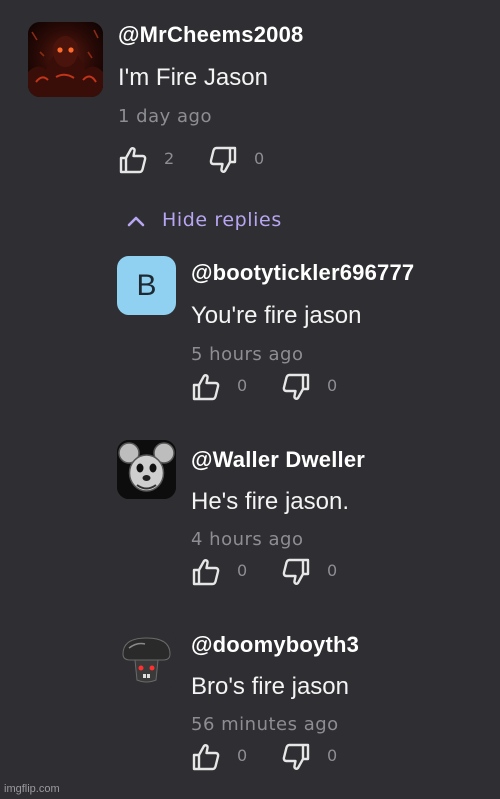 The width and height of the screenshot is (500, 799). What do you see at coordinates (276, 315) in the screenshot?
I see `reply-text: You're fire jason` at bounding box center [276, 315].